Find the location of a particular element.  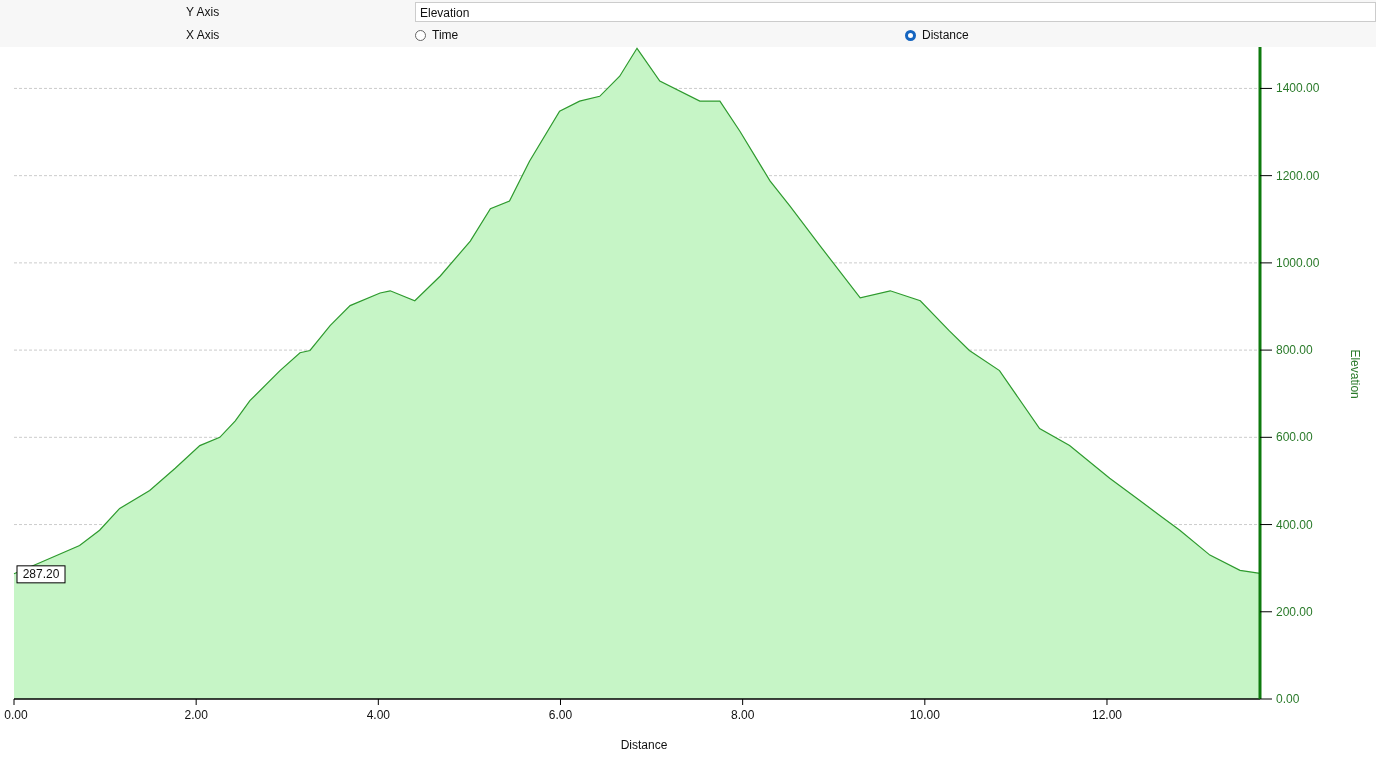

x-tick-label: 10.00 is located at coordinates (924, 715).